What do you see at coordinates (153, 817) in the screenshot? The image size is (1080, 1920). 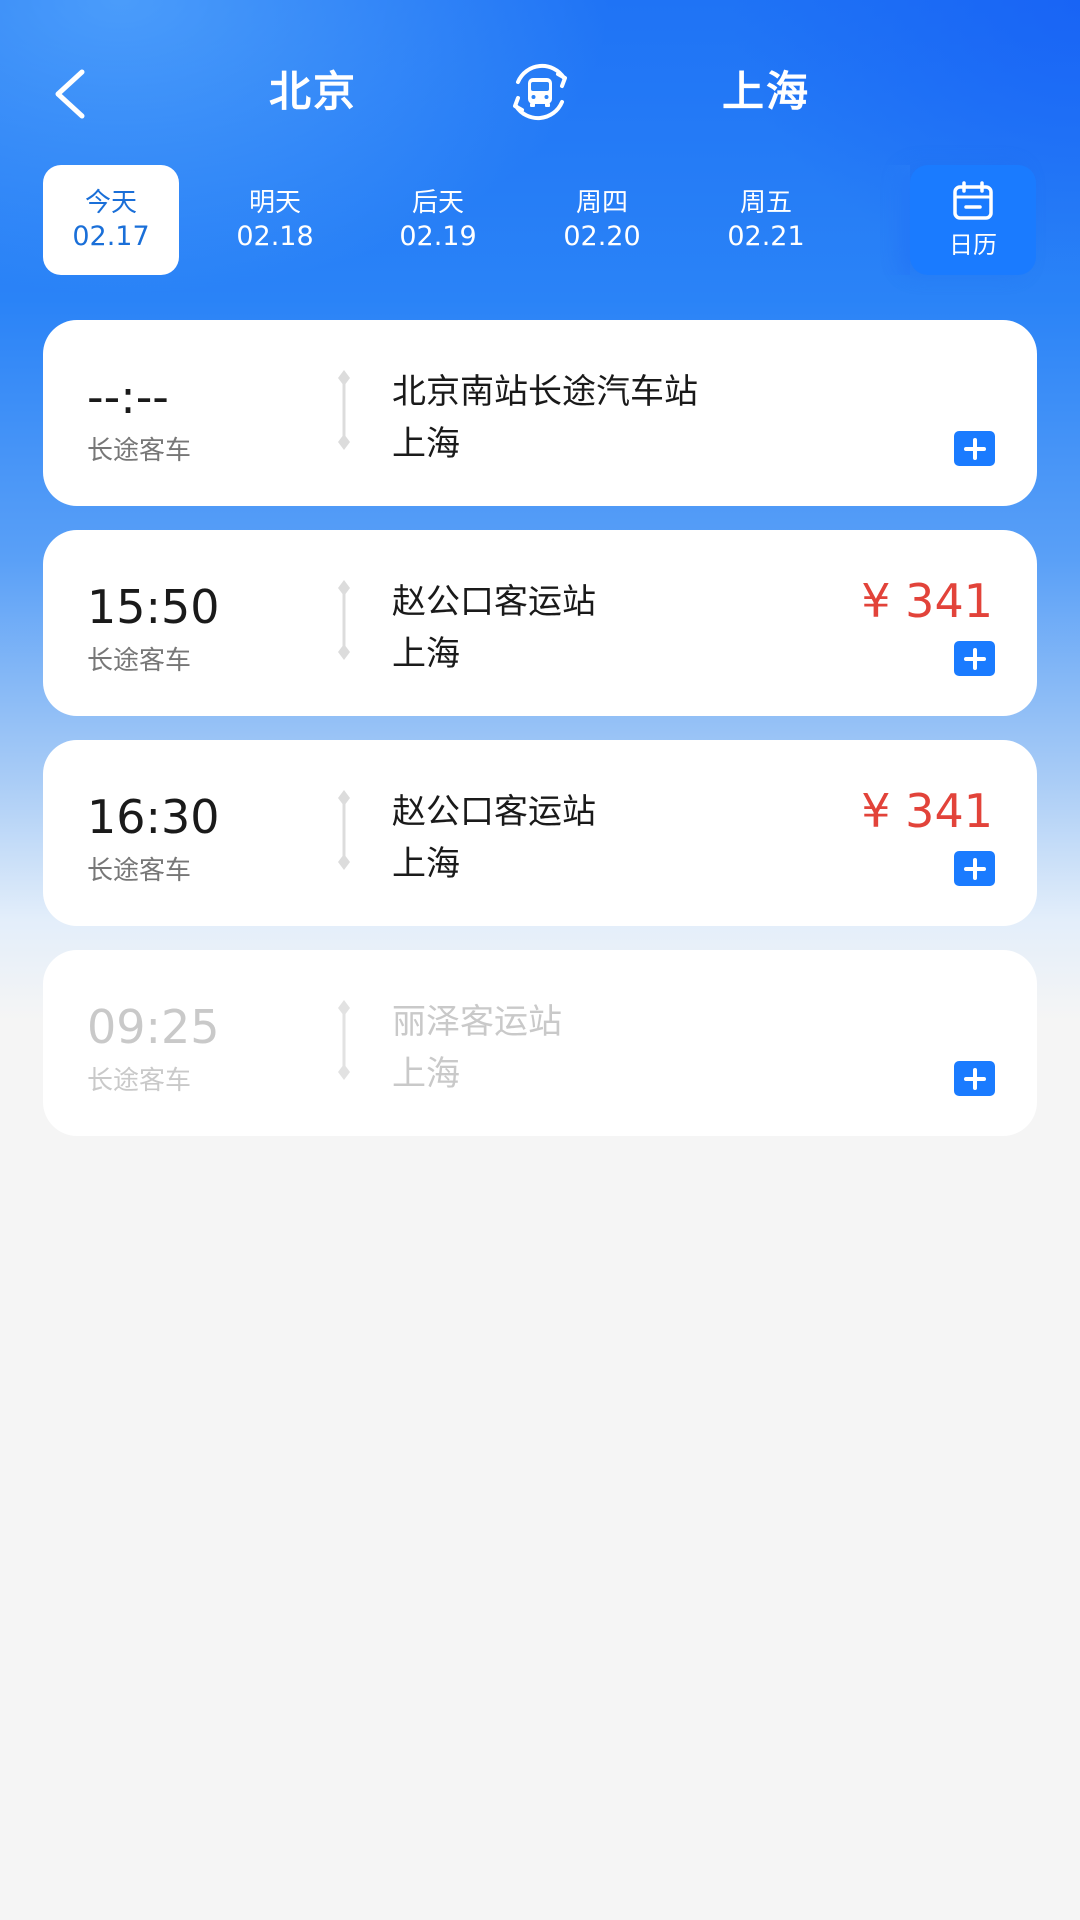 I see `departure-time: 16:30` at bounding box center [153, 817].